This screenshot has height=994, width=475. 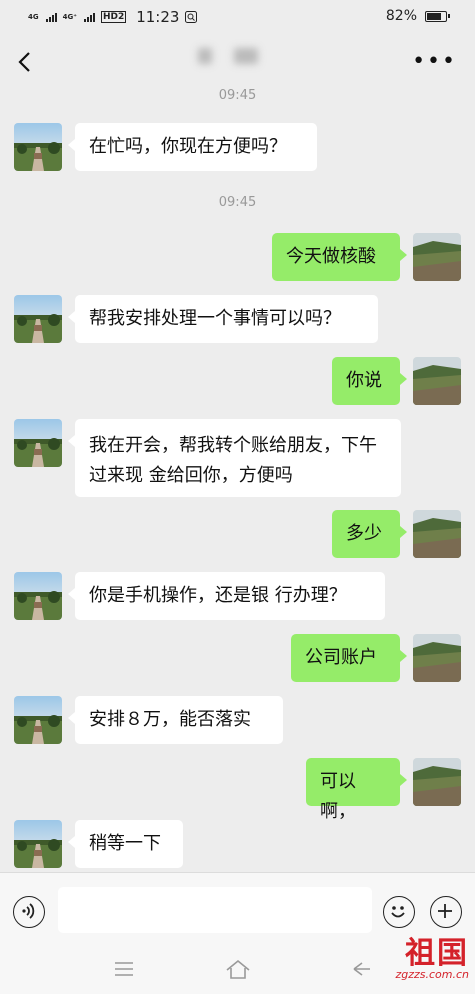 I want to click on signal-1-icon, so click(x=51, y=17).